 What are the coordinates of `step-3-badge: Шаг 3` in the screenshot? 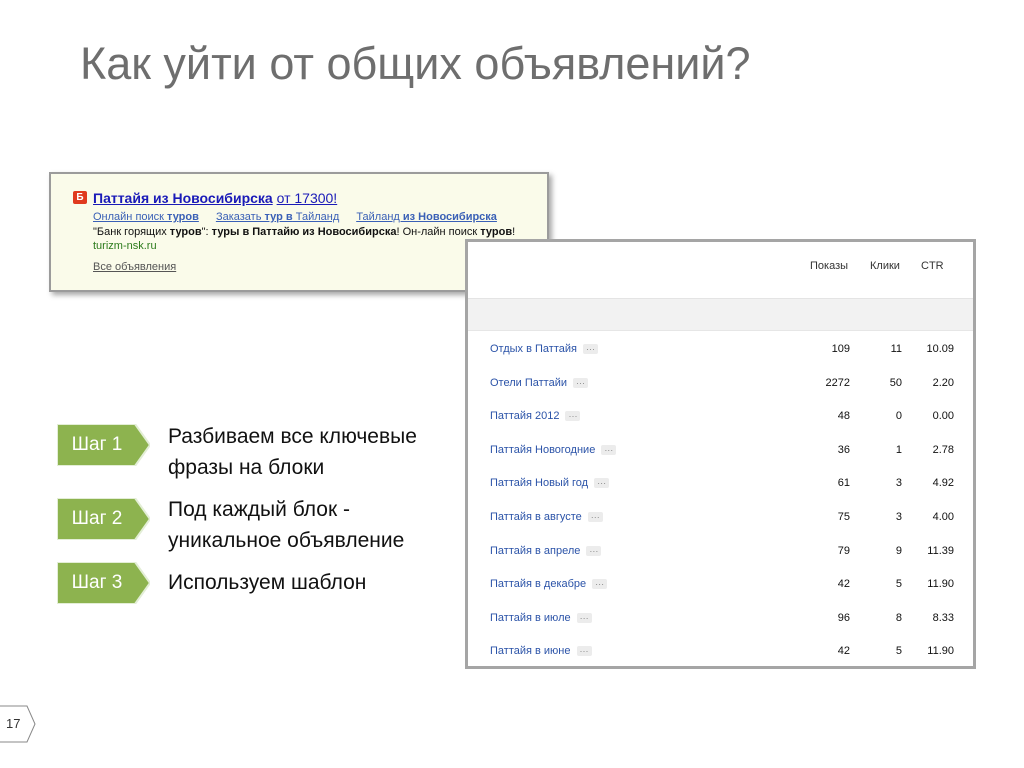 It's located at (103, 583).